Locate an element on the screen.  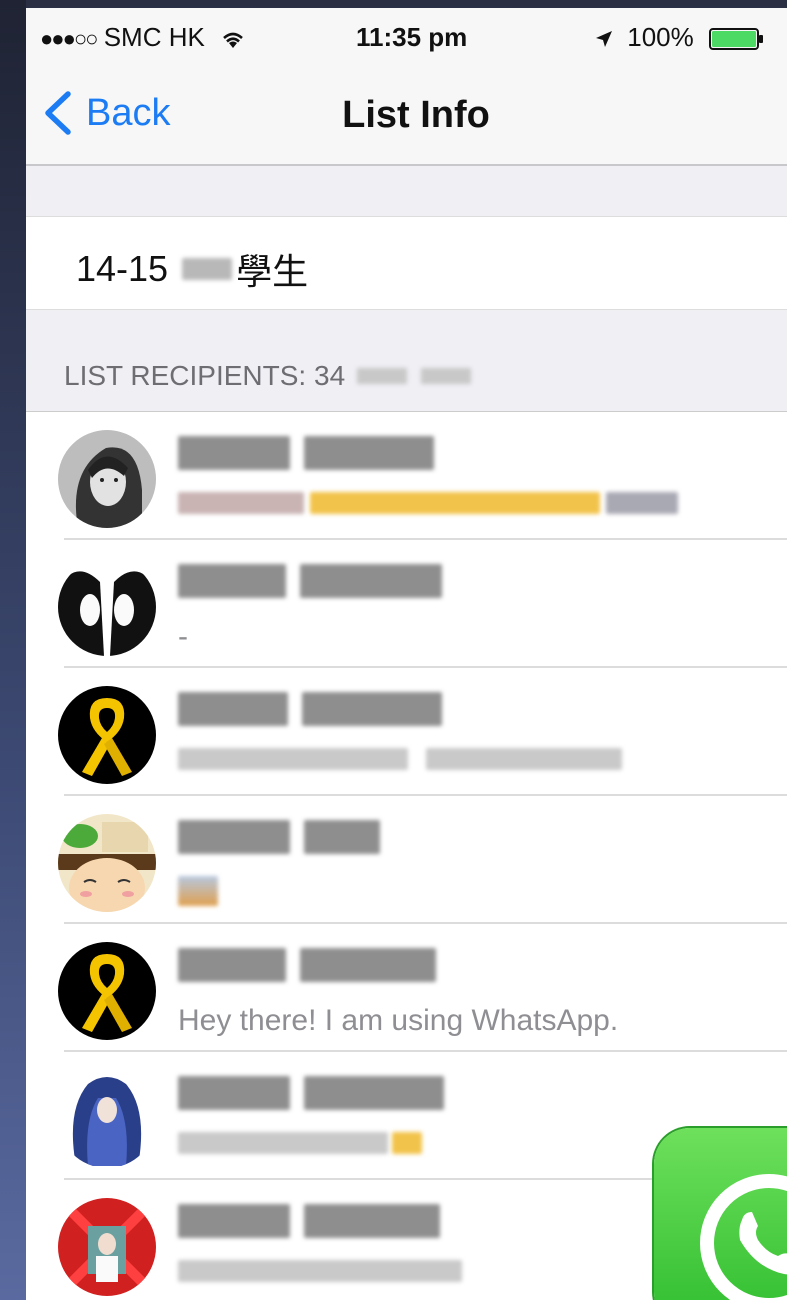
status-bar: ●●●○○ SMC HK 11:35 pm 100% is located at coordinates (406, 36).